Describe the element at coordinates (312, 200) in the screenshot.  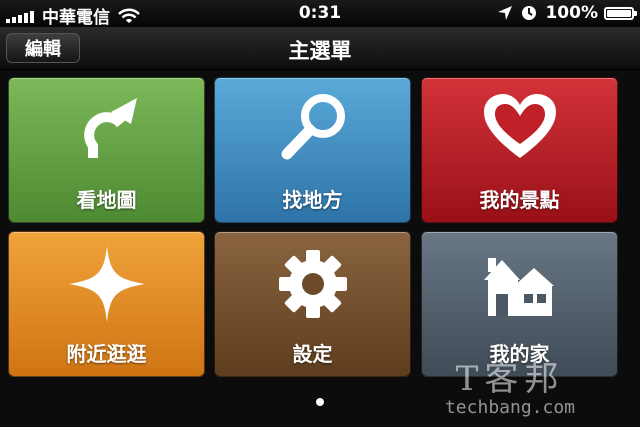
I see `tile-label: 找地方` at that location.